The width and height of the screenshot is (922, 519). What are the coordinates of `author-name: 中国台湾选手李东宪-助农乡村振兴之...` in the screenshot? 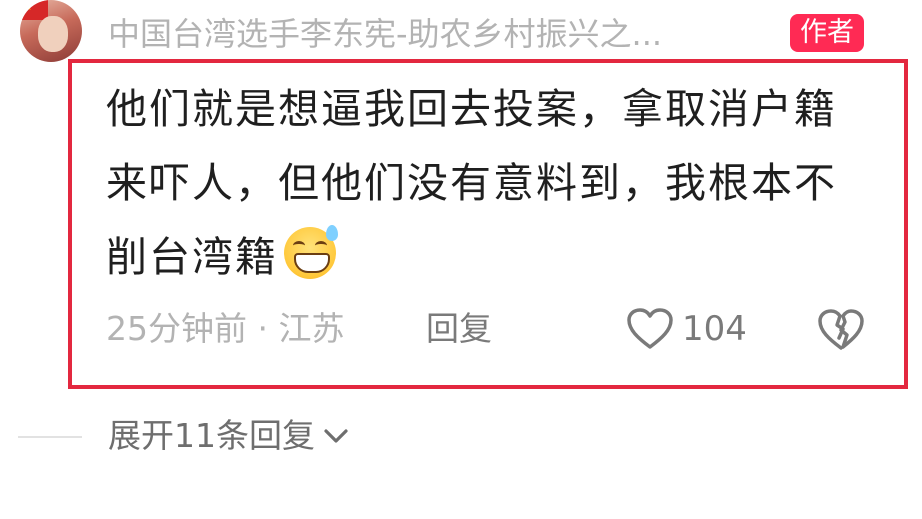 It's located at (443, 34).